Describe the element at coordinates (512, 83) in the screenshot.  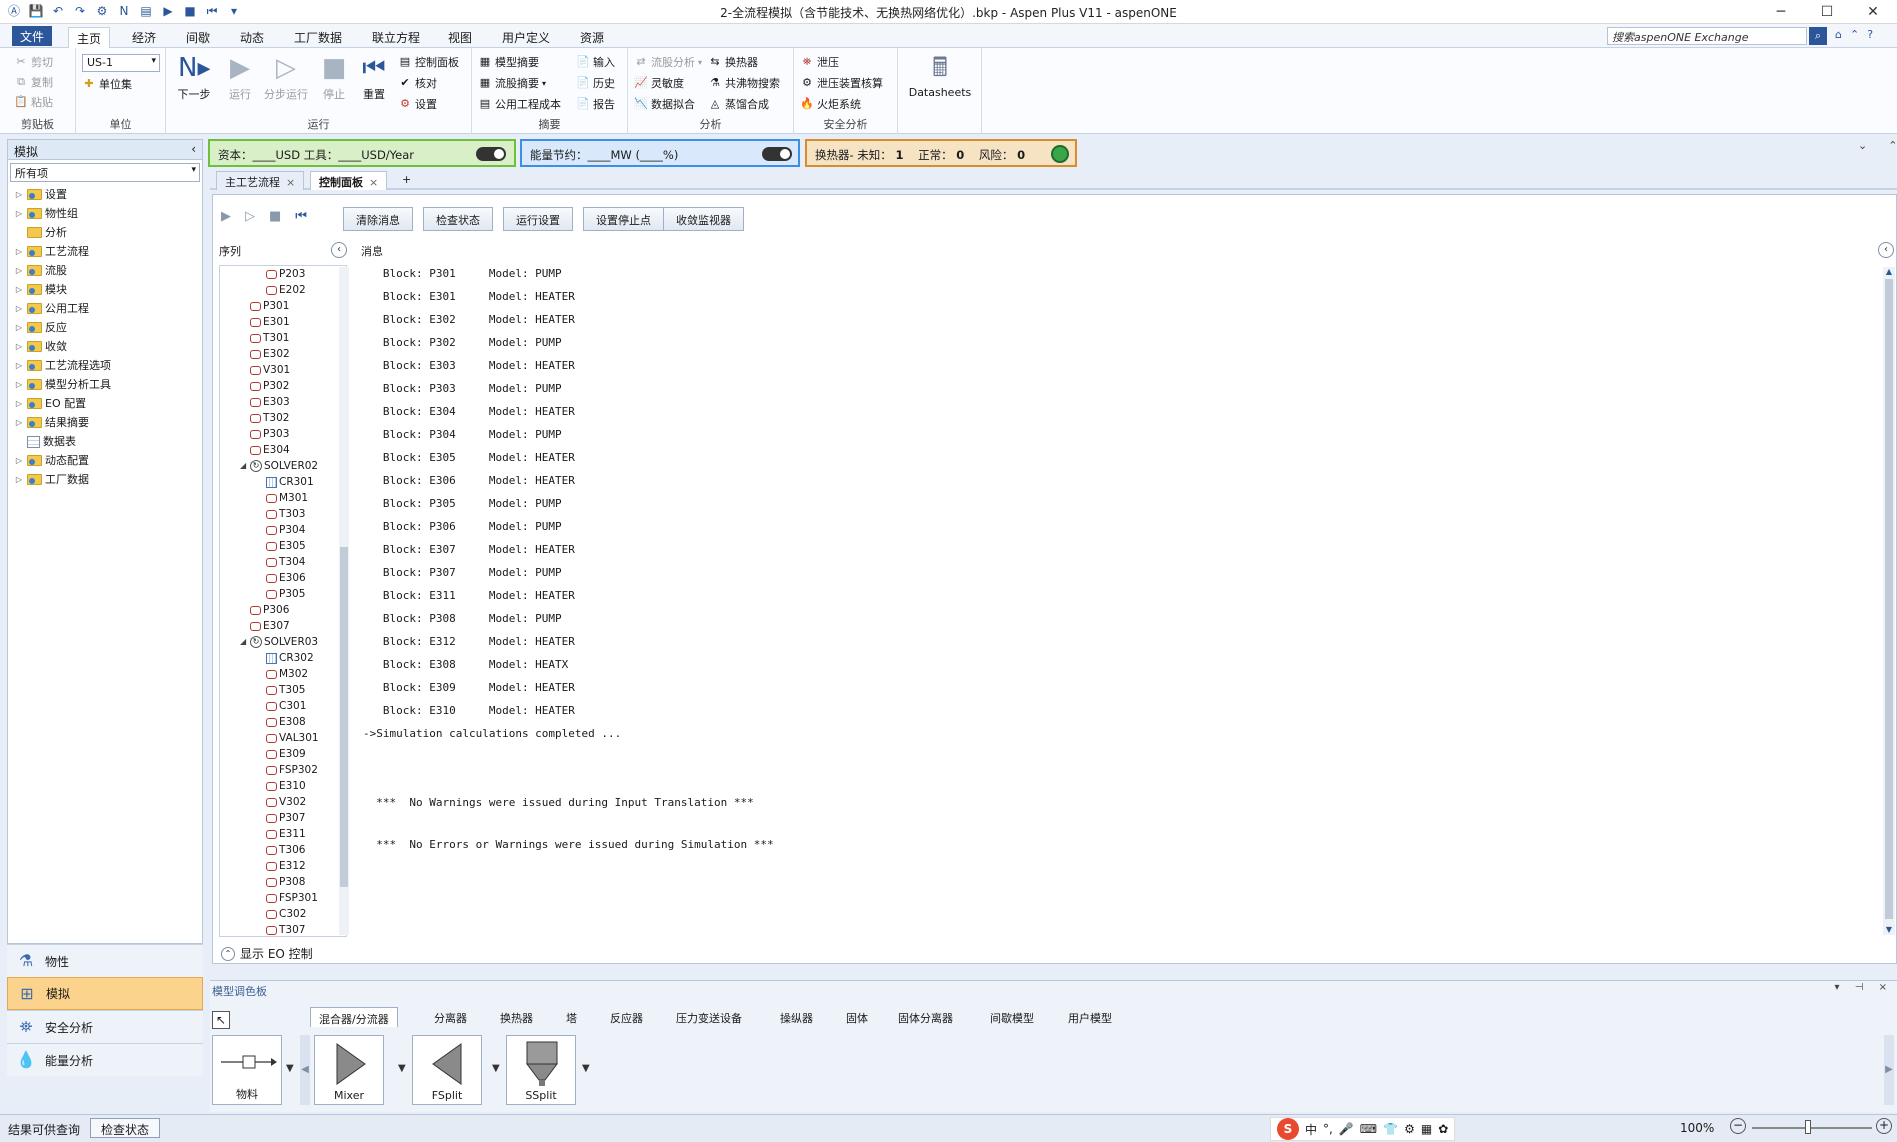
I see `stream-summary-button: ▦ 流股摘要 ▾` at that location.